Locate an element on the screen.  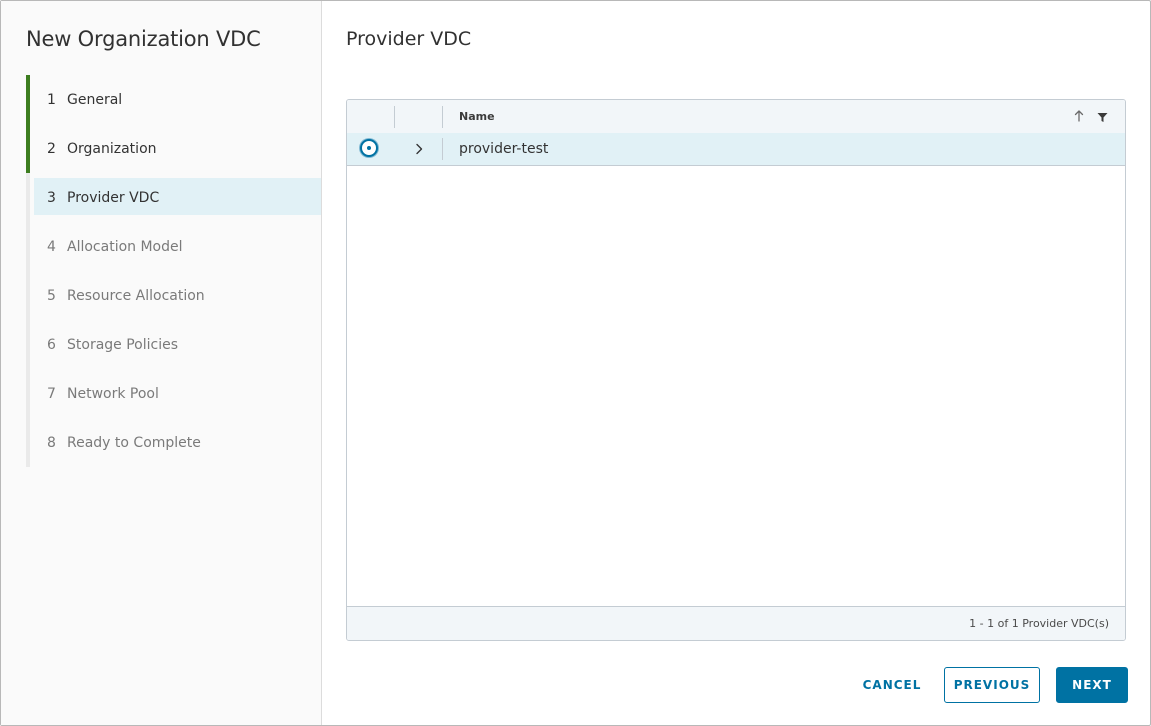
filter-icon is located at coordinates (1102, 117).